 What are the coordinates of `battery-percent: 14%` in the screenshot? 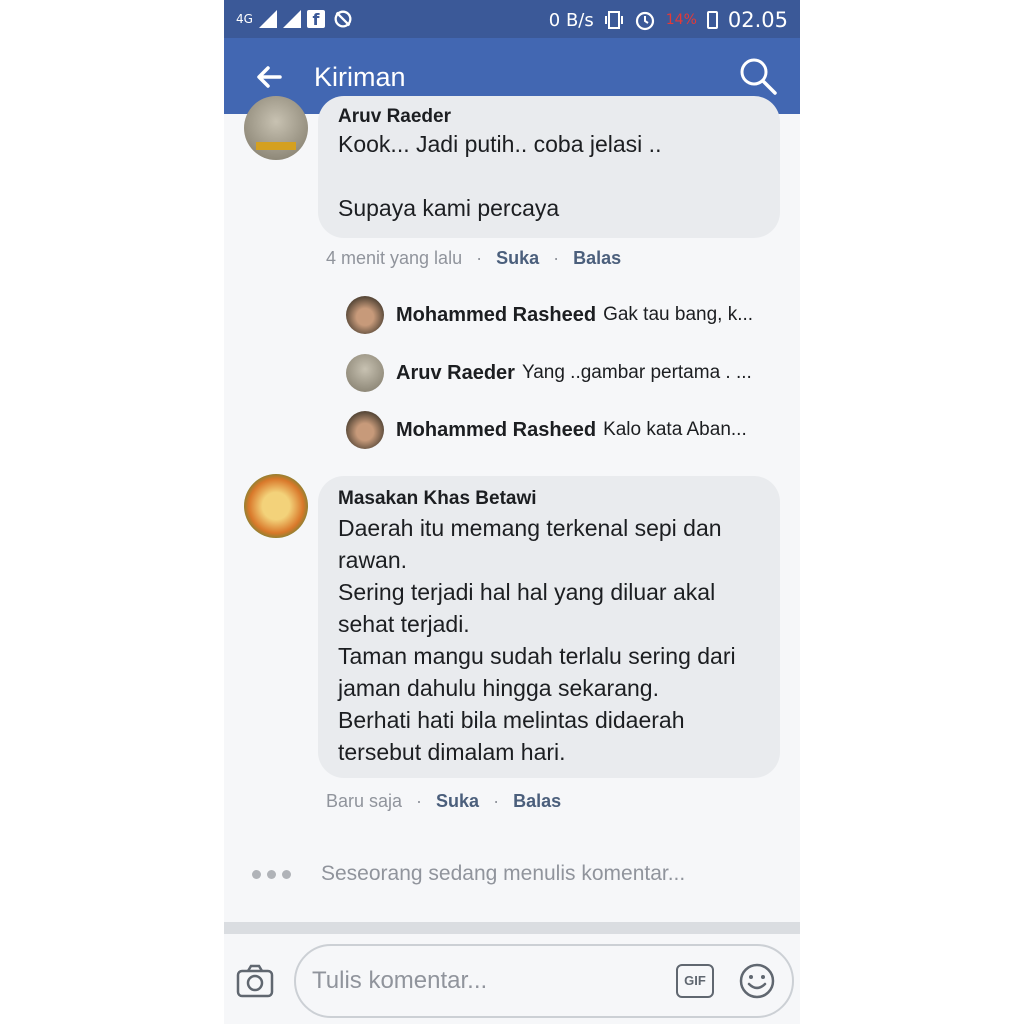 It's located at (681, 20).